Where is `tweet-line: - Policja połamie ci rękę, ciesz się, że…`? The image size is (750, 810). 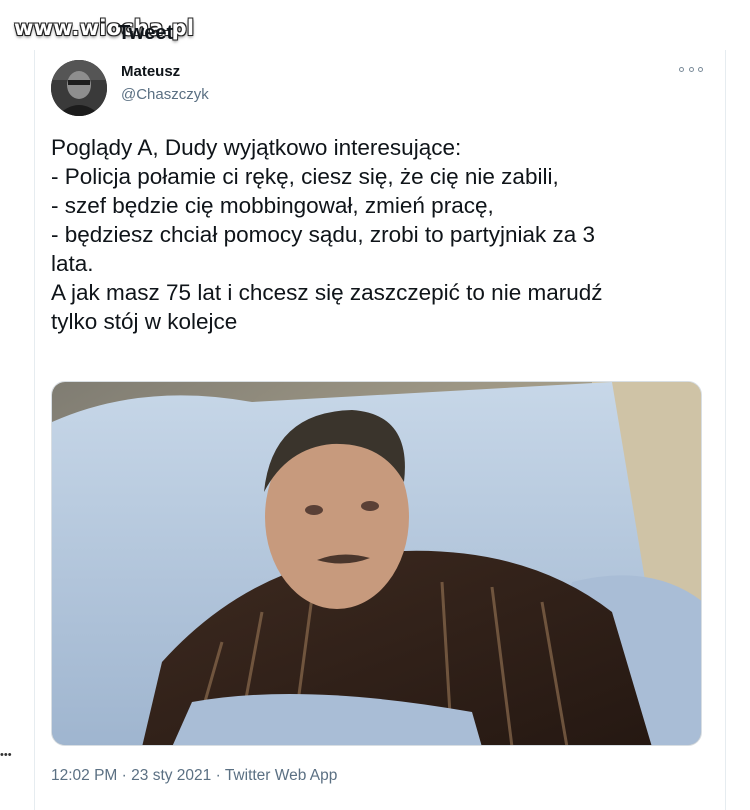
tweet-line: - Policja połamie ci rękę, ciesz się, że… is located at coordinates (305, 176).